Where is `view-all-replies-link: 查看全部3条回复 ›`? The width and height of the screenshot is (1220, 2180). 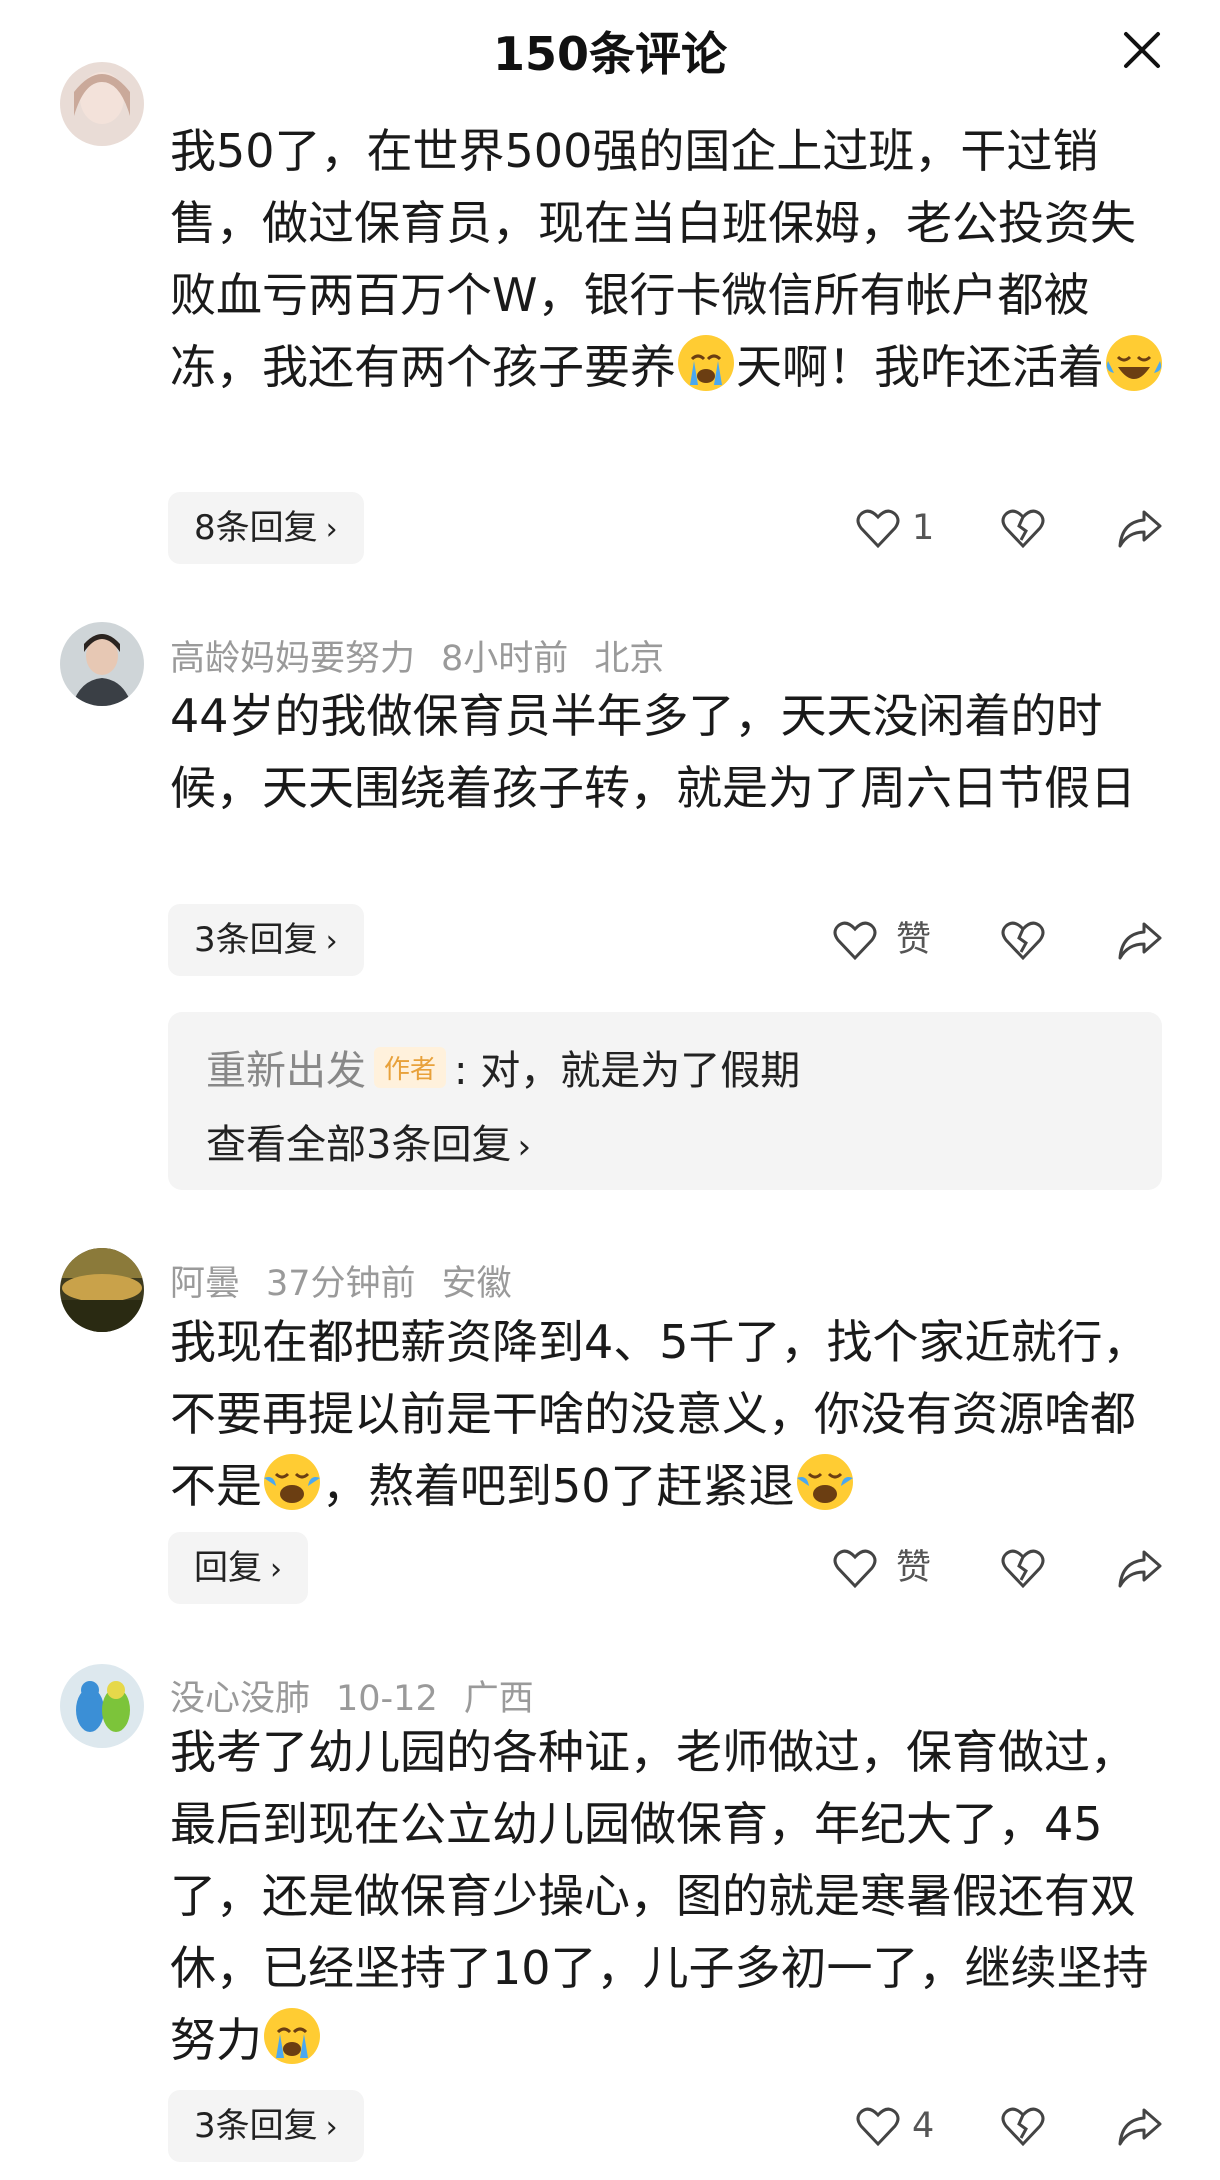
view-all-replies-link: 查看全部3条回复 › is located at coordinates (368, 1141).